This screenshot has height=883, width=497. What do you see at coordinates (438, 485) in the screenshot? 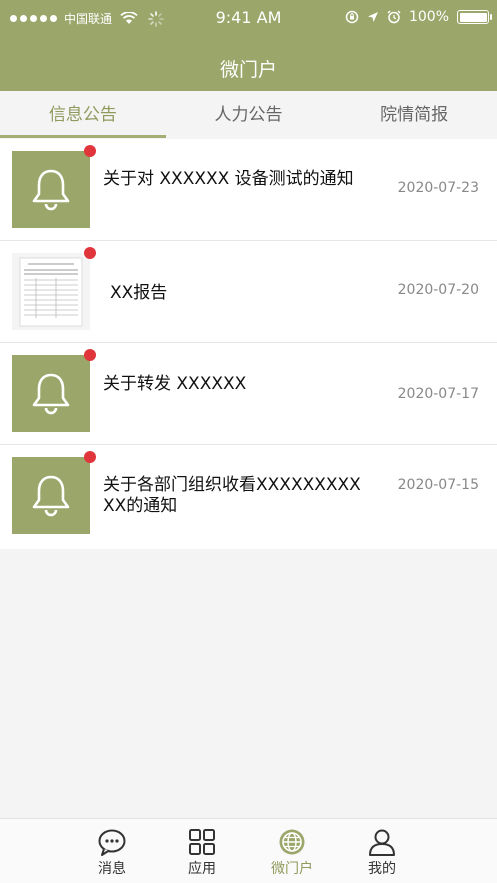
I see `item-date: 2020-07-15` at bounding box center [438, 485].